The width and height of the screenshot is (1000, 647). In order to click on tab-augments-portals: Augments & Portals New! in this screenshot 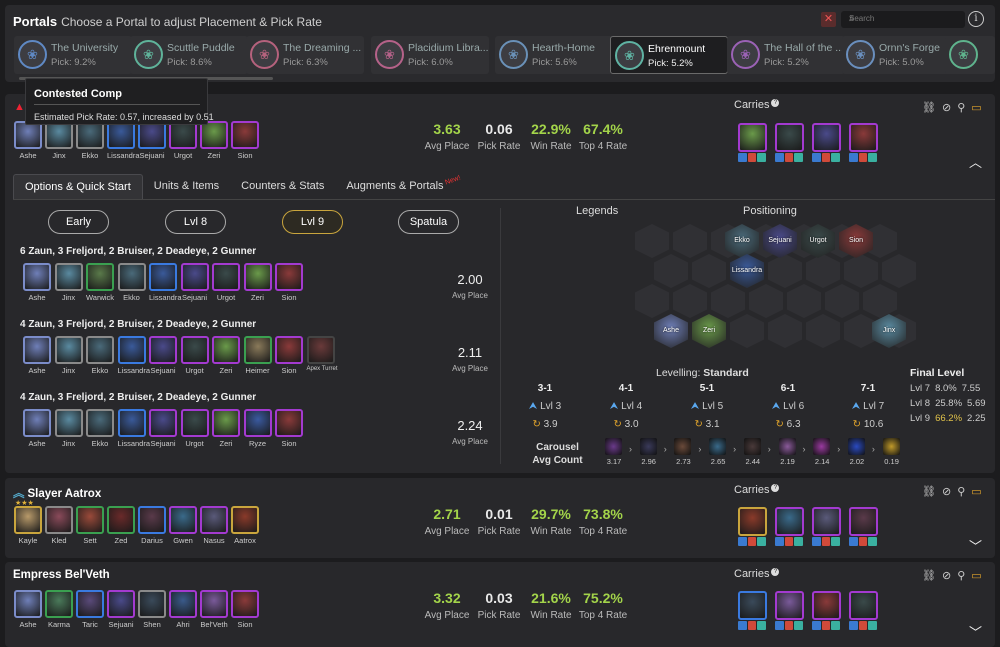, I will do `click(398, 186)`.